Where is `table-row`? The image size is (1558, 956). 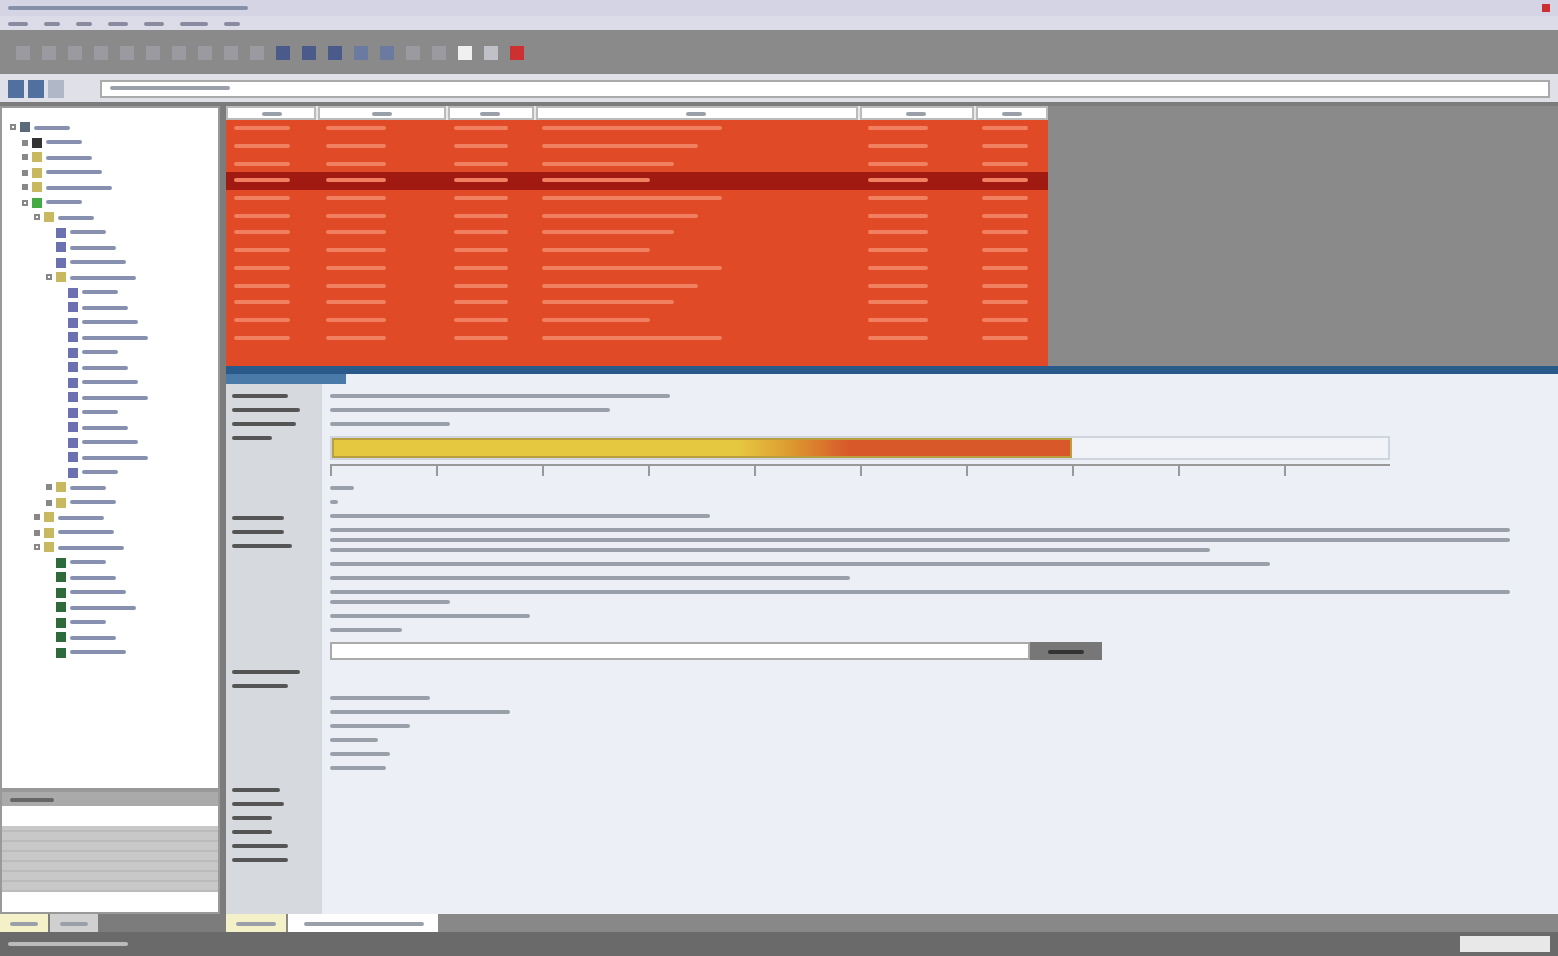
table-row is located at coordinates (637, 181).